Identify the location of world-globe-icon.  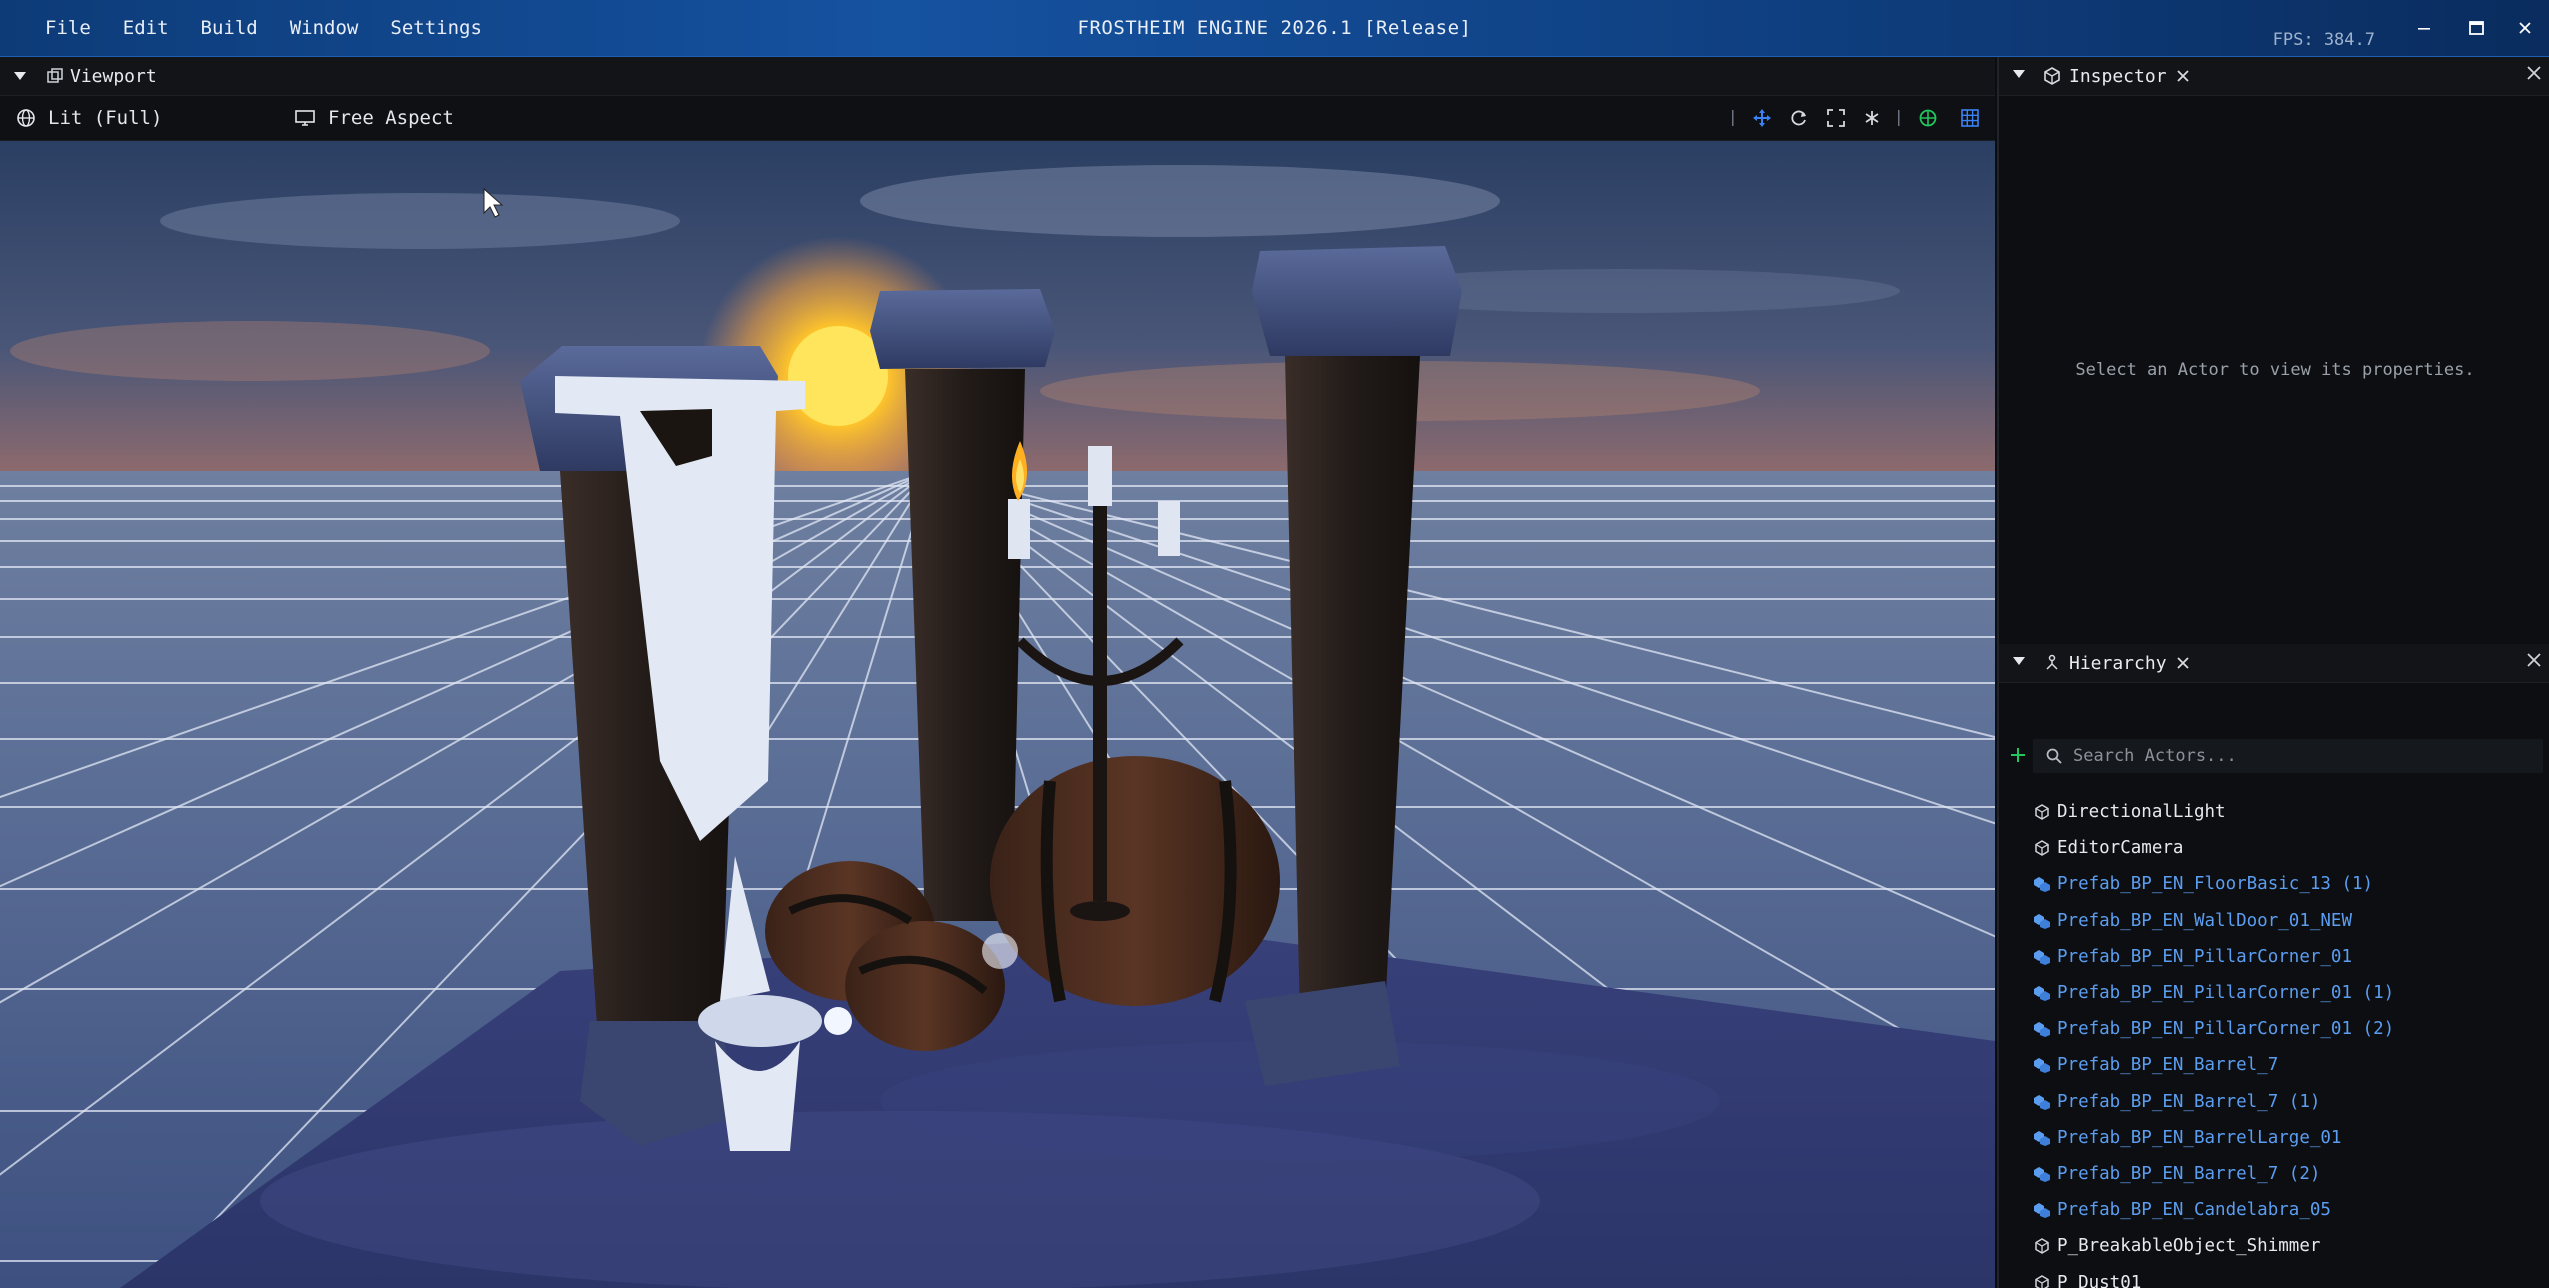
(1928, 118).